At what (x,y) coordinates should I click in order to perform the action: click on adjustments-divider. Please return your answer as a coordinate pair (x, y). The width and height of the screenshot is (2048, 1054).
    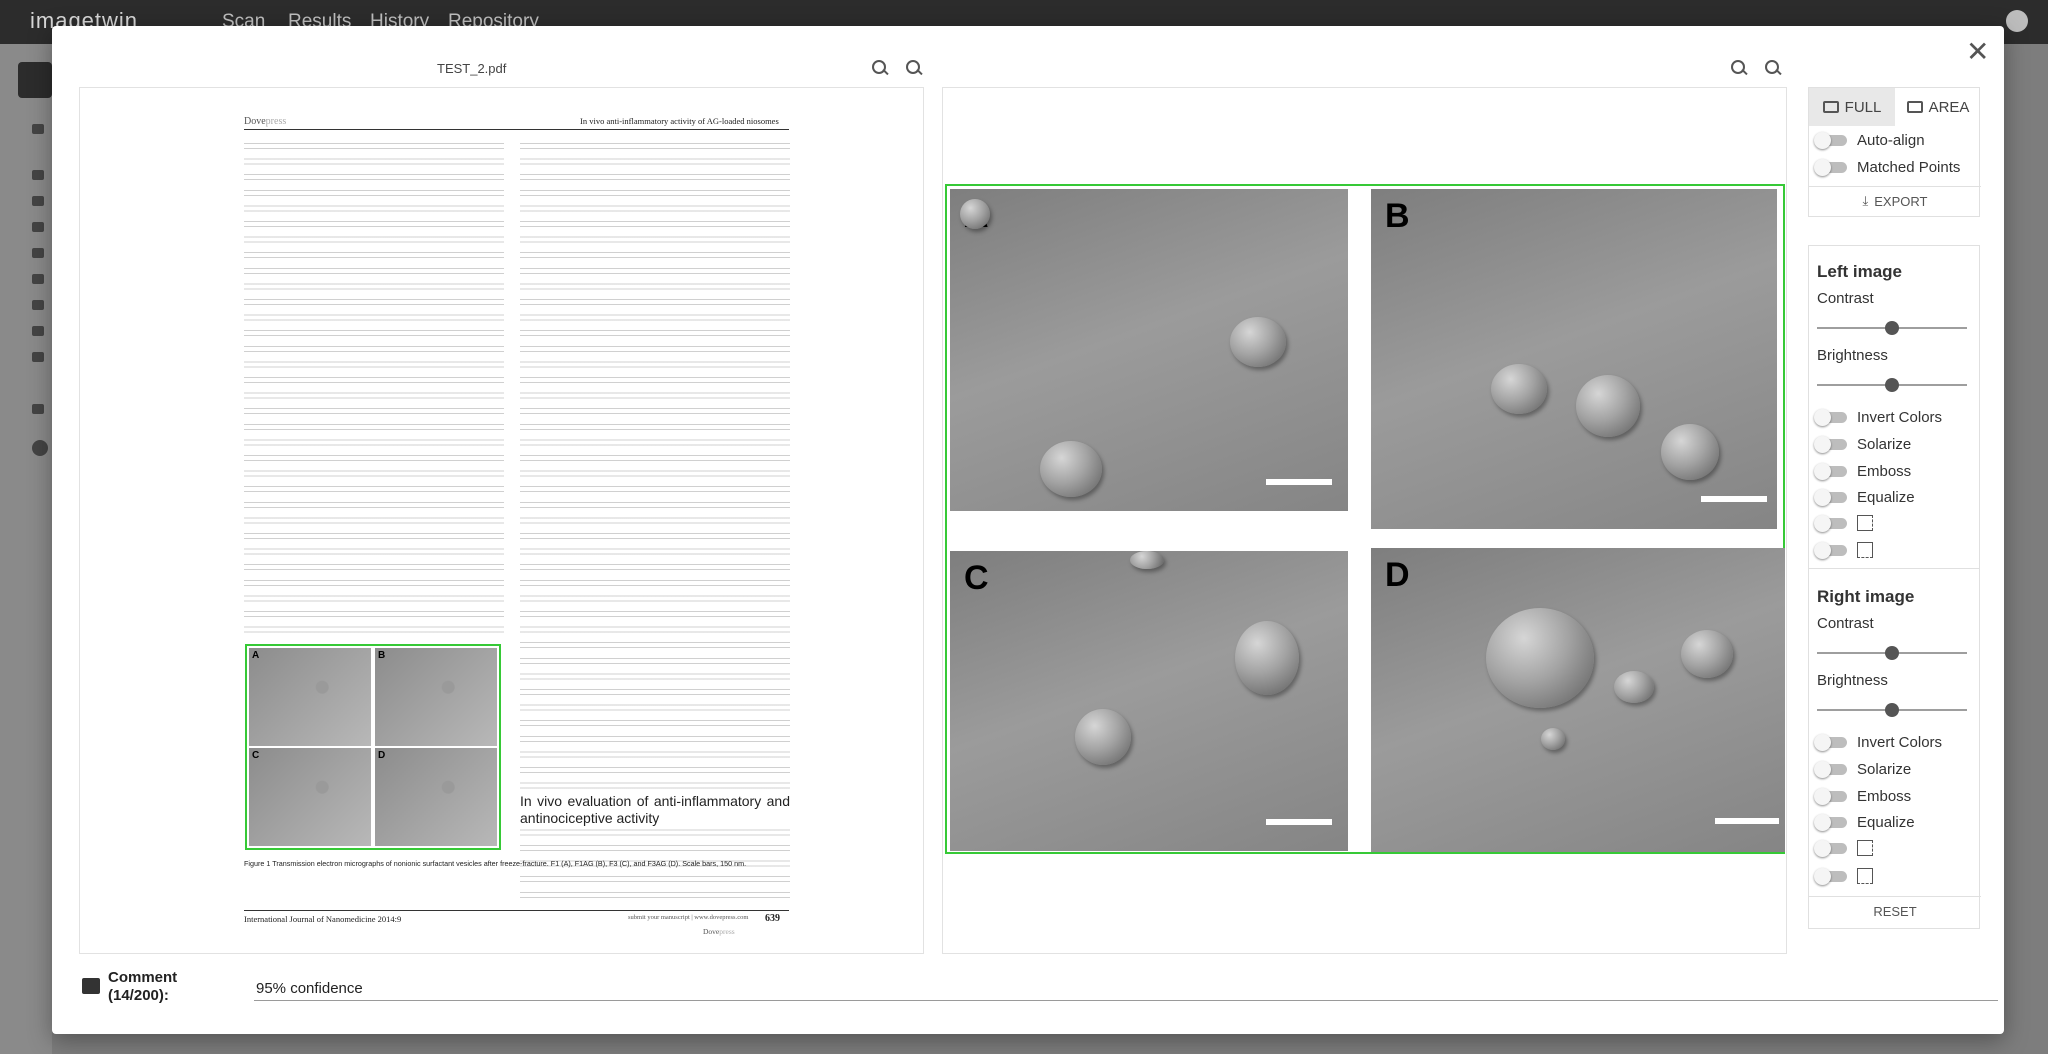
    Looking at the image, I should click on (1894, 568).